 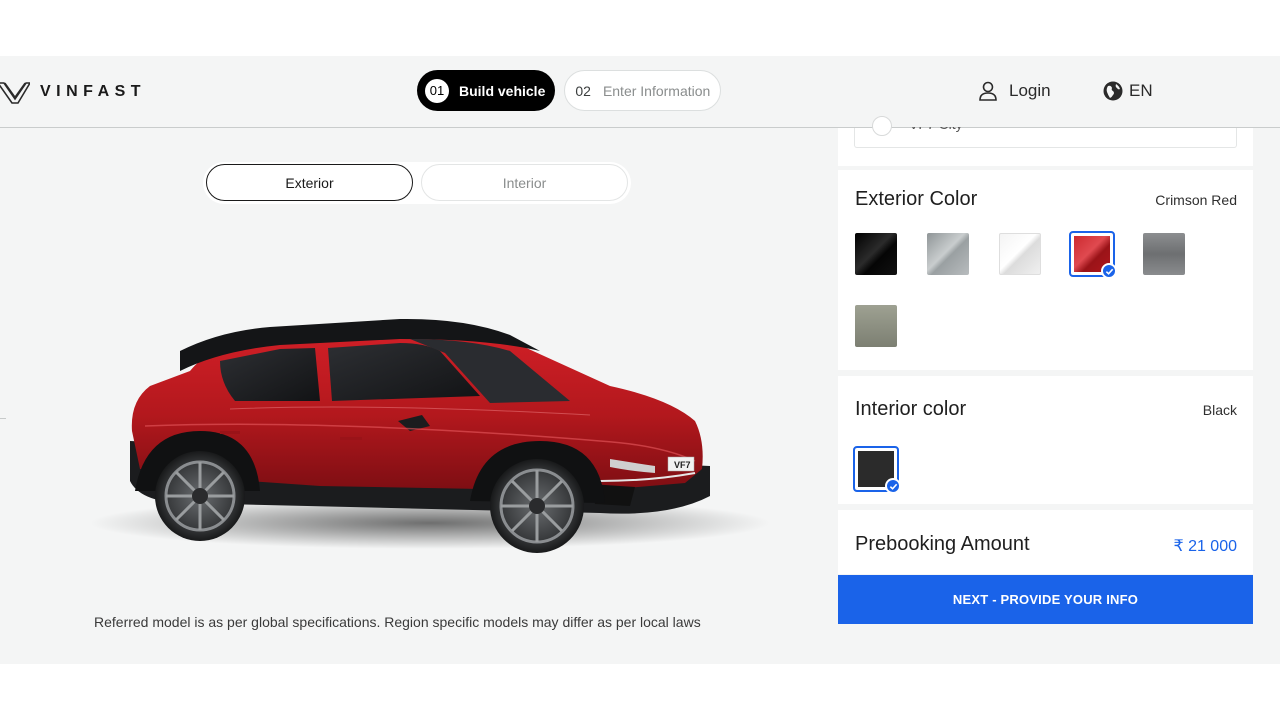 I want to click on prebooking-title: Prebooking Amount, so click(x=942, y=544).